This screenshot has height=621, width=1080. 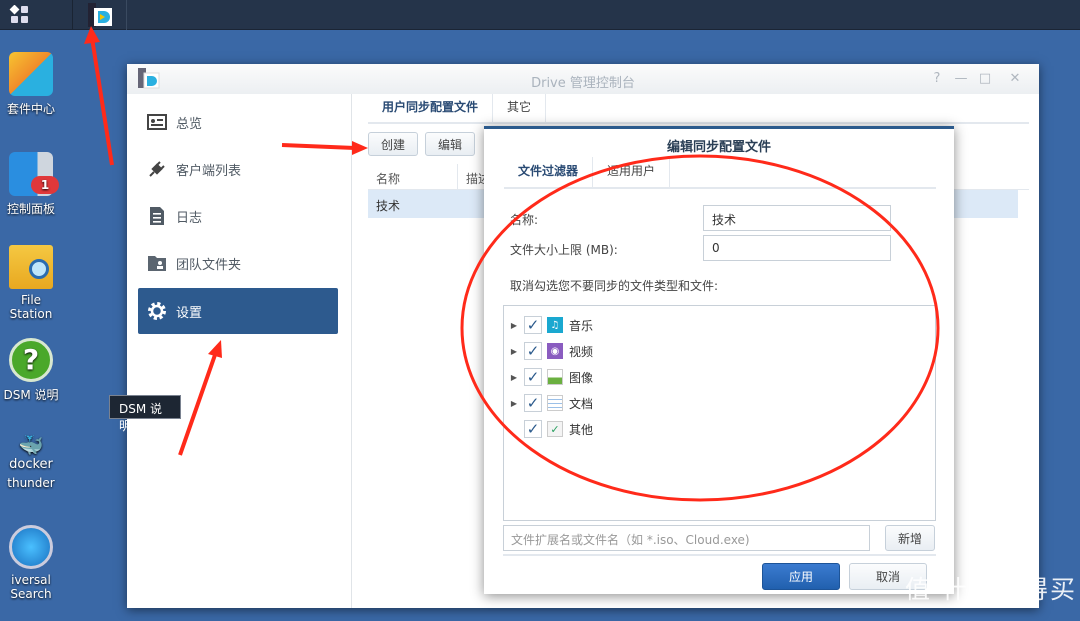 I want to click on minimize-button: —, so click(x=961, y=78).